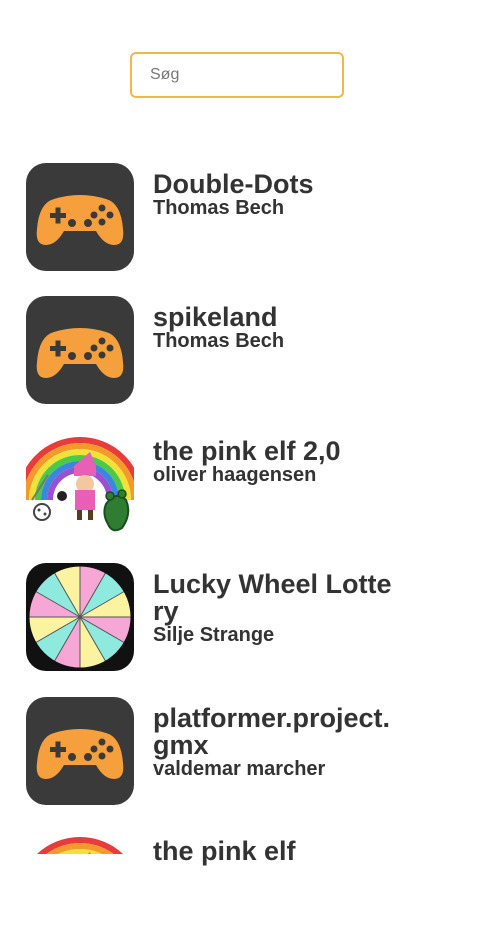 The width and height of the screenshot is (480, 938). What do you see at coordinates (233, 184) in the screenshot?
I see `game-title: Double-Dots` at bounding box center [233, 184].